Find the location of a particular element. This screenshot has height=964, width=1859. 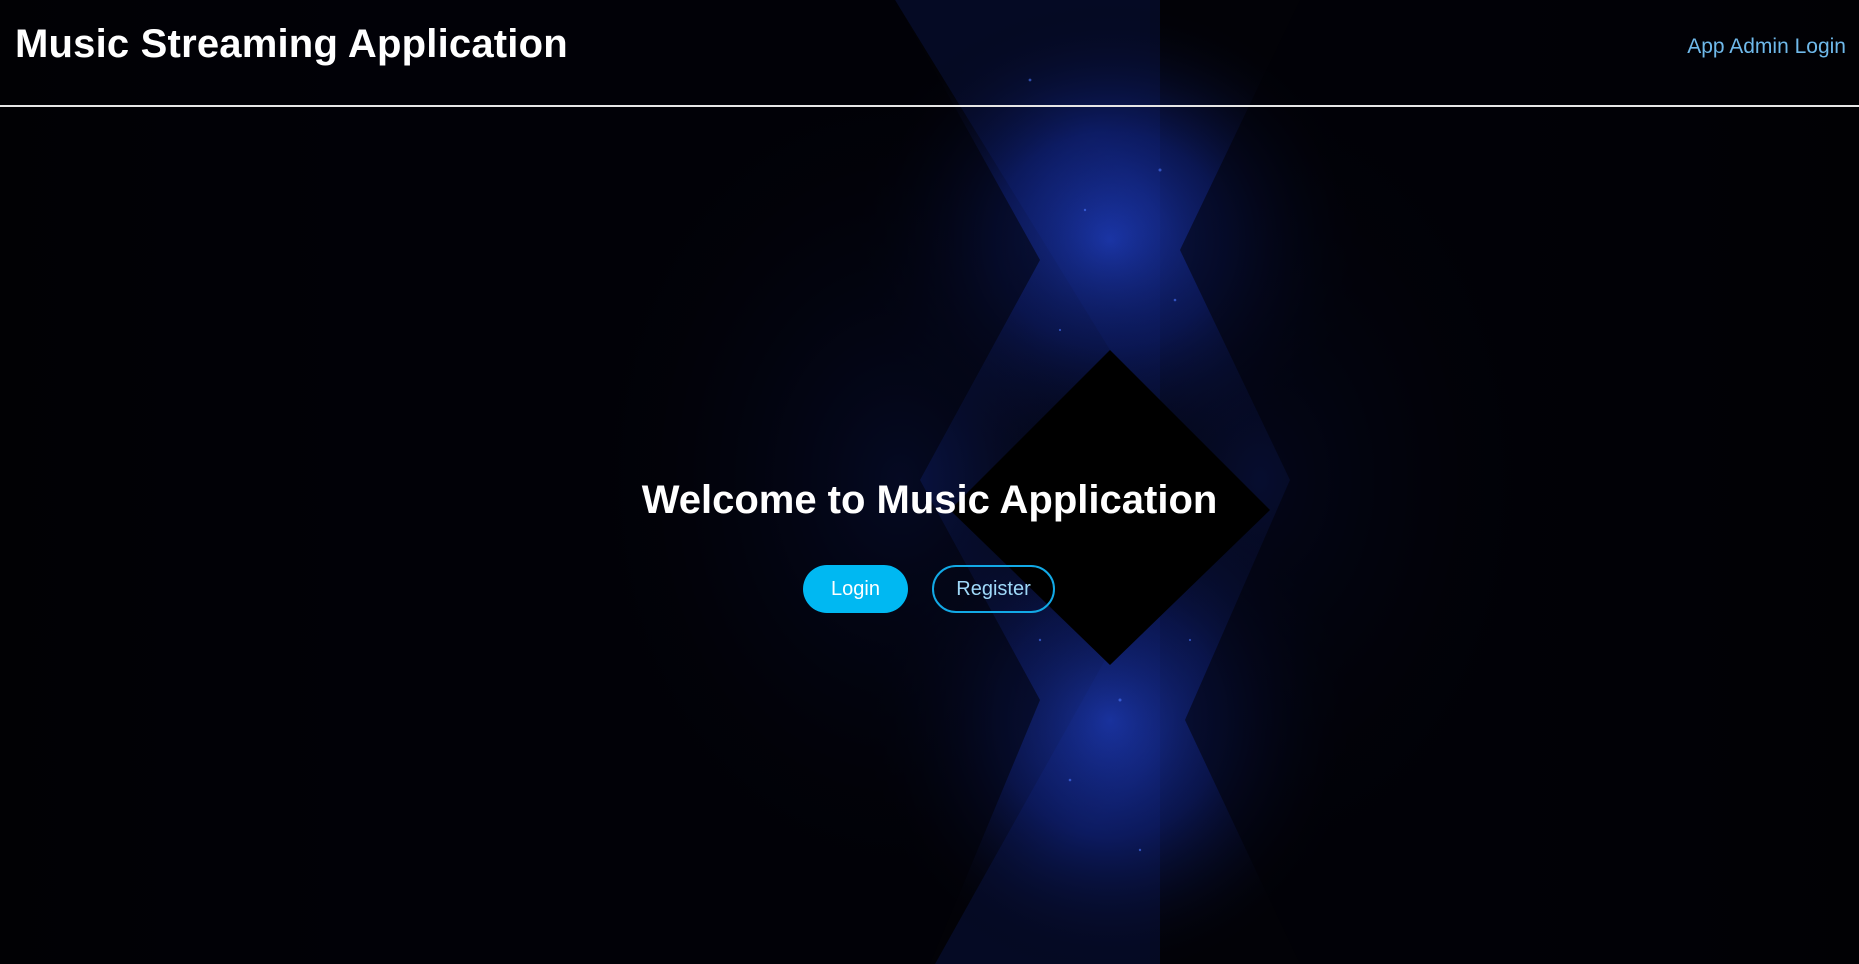

register-button: Register is located at coordinates (993, 589).